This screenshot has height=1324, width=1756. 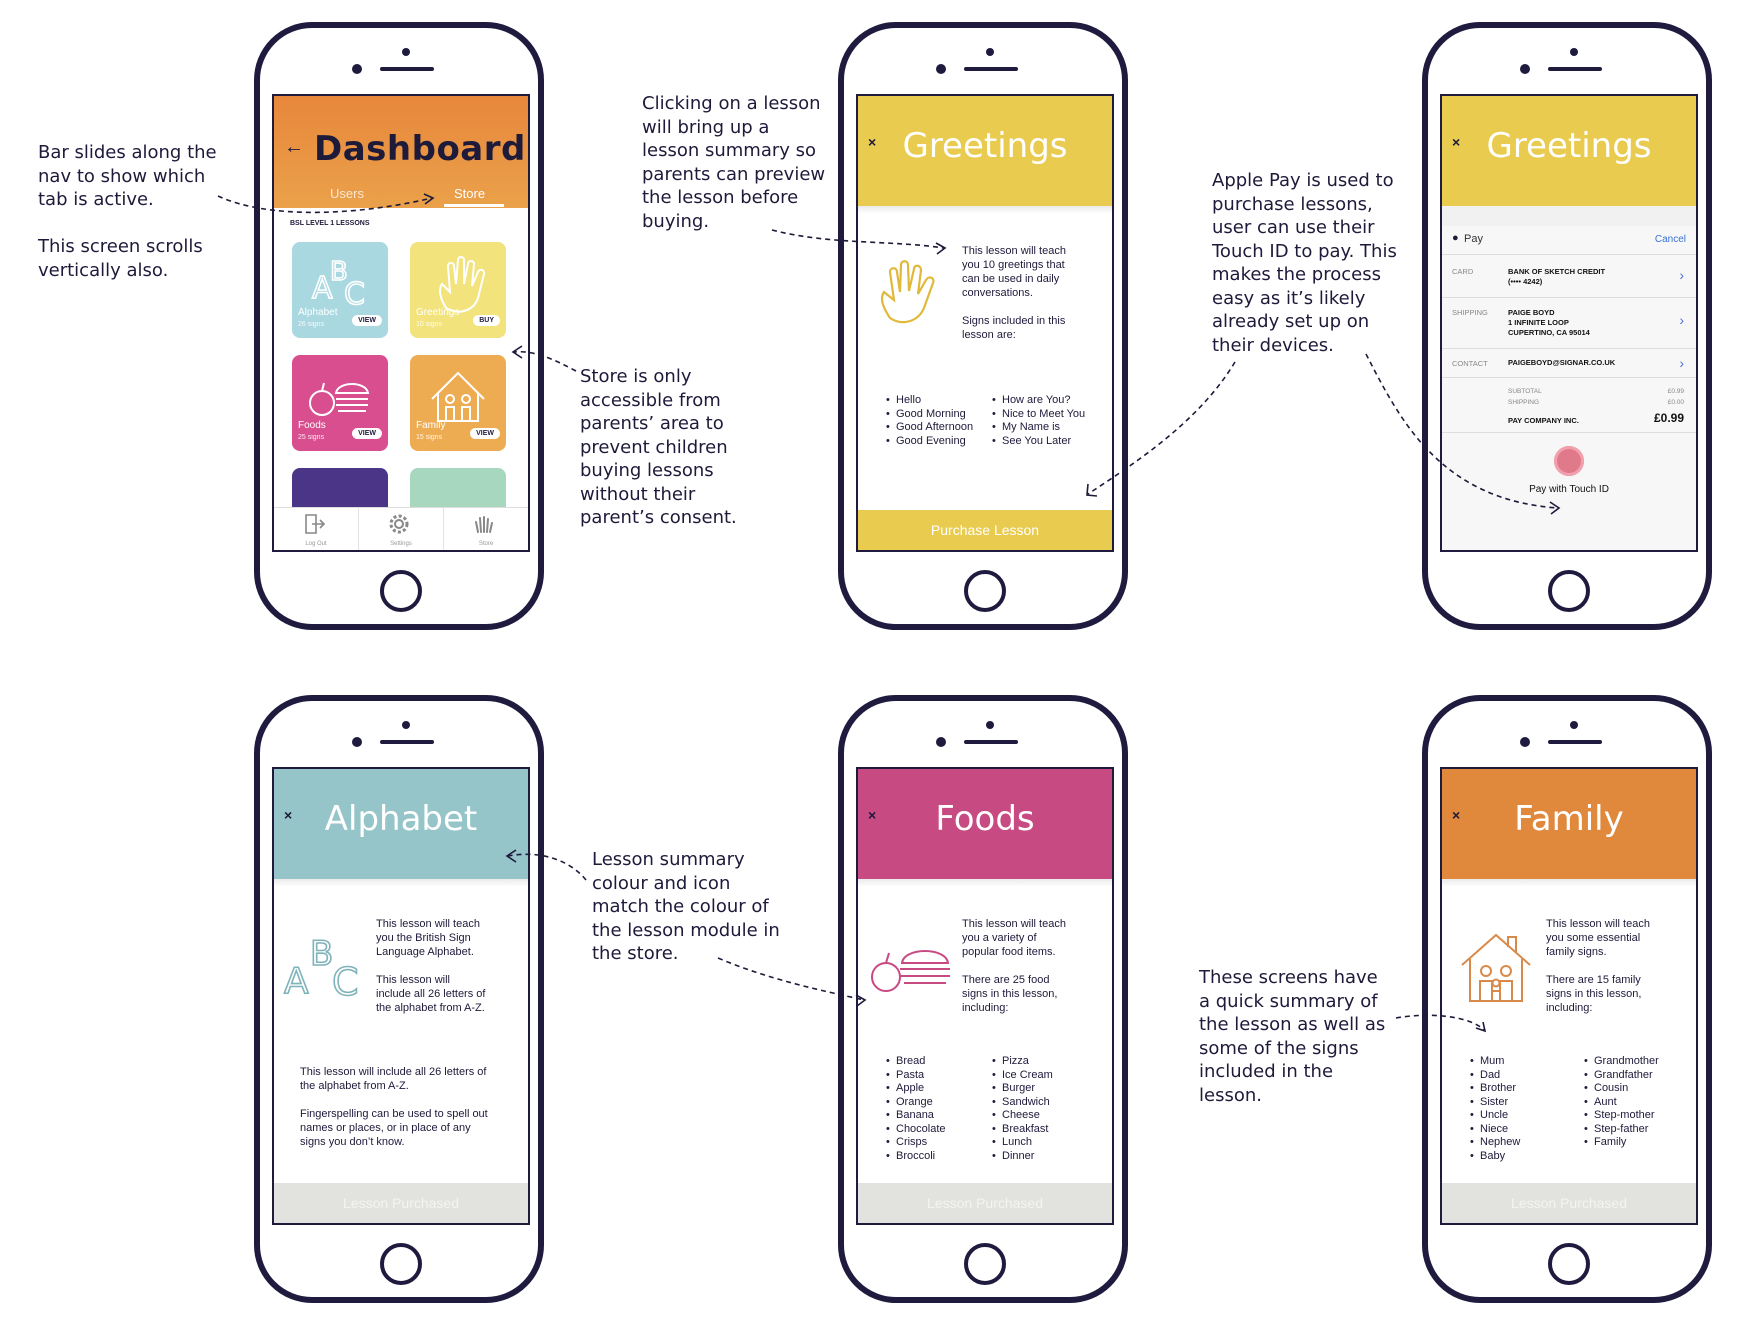 What do you see at coordinates (1495, 1130) in the screenshot?
I see `list-item: Niece` at bounding box center [1495, 1130].